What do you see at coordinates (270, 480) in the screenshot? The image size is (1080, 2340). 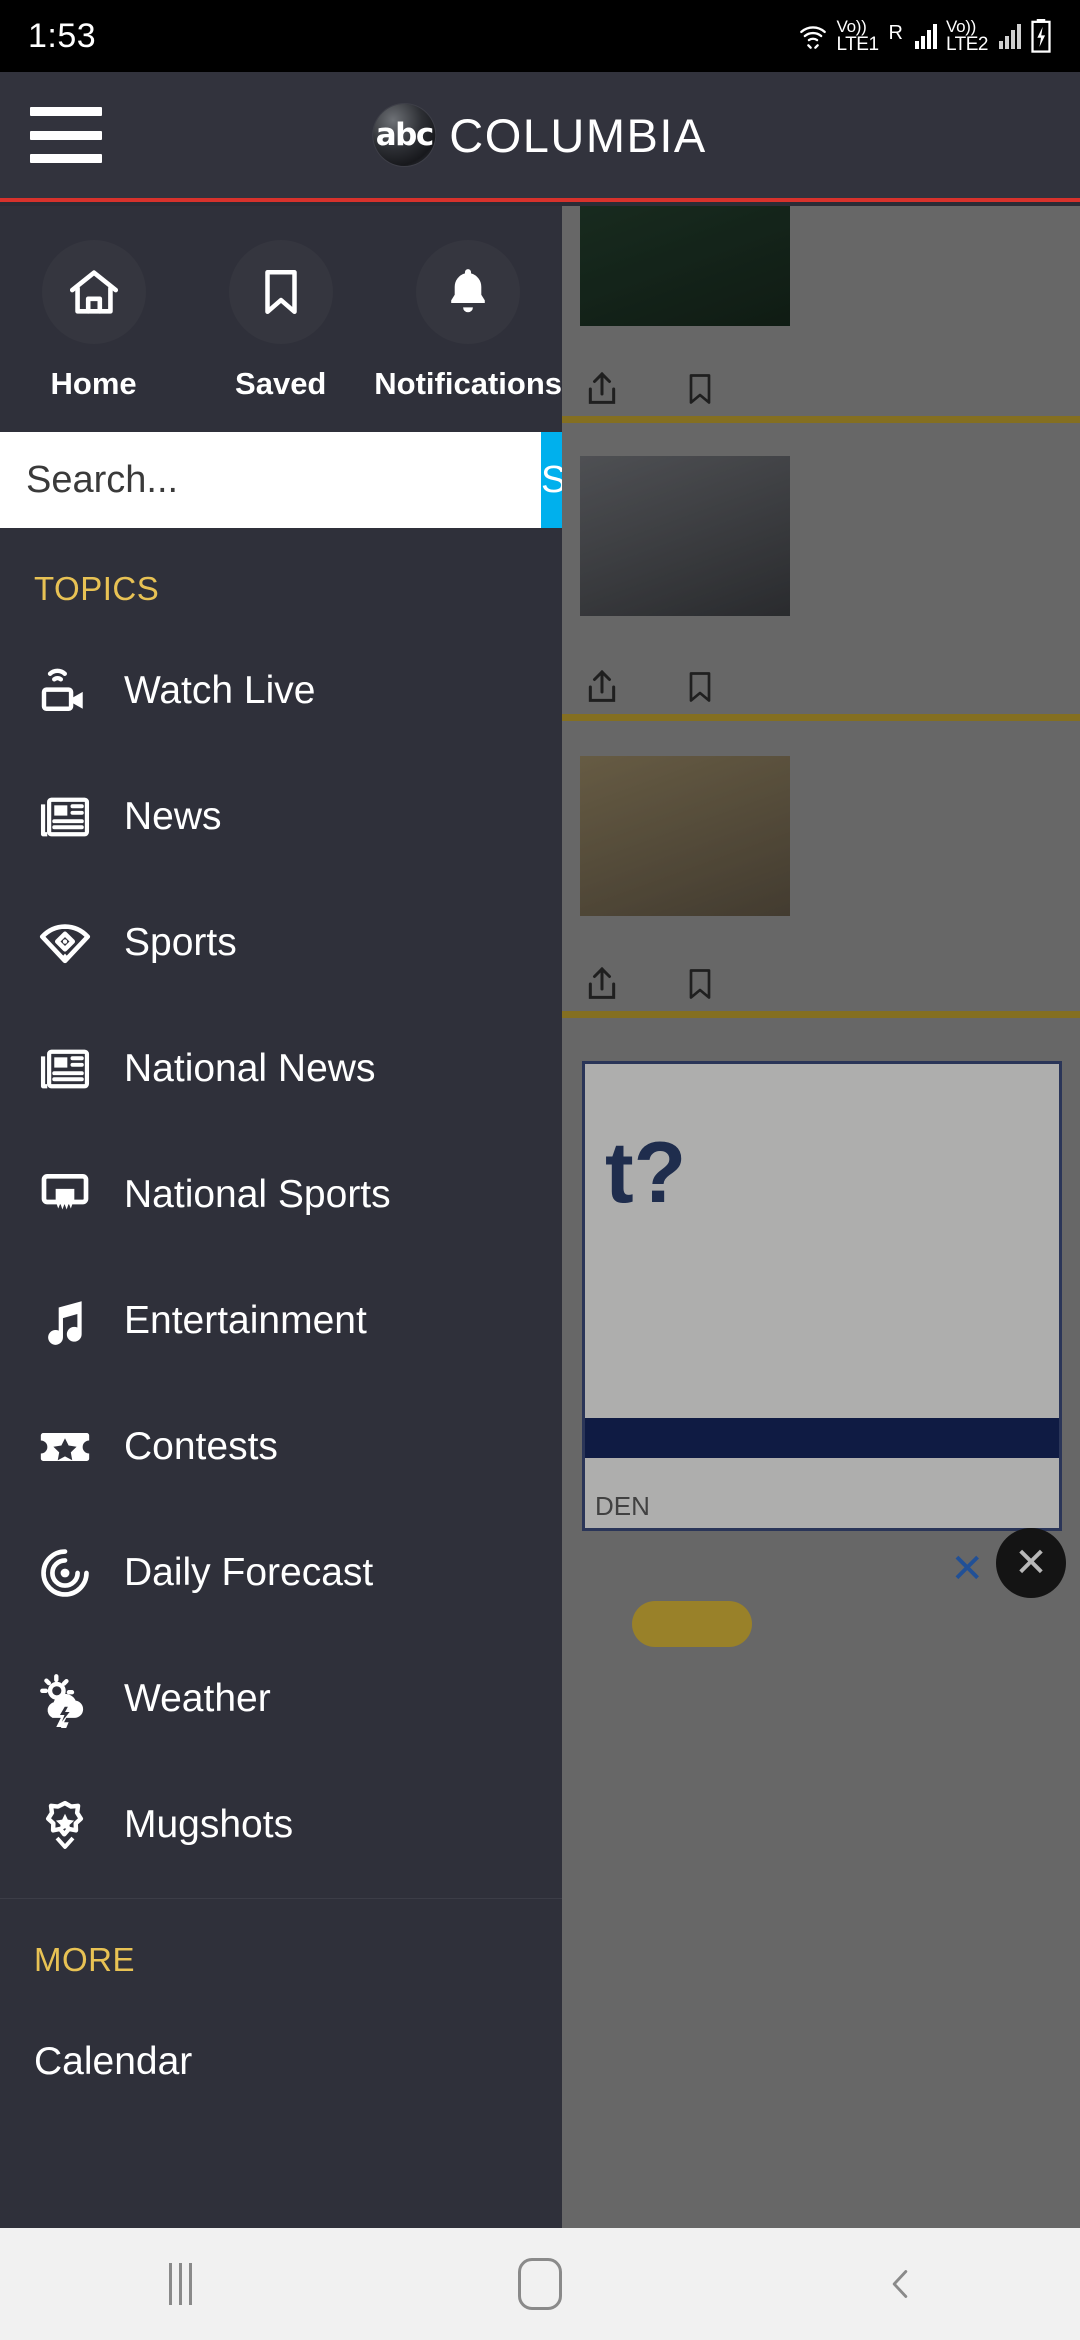 I see `search-input` at bounding box center [270, 480].